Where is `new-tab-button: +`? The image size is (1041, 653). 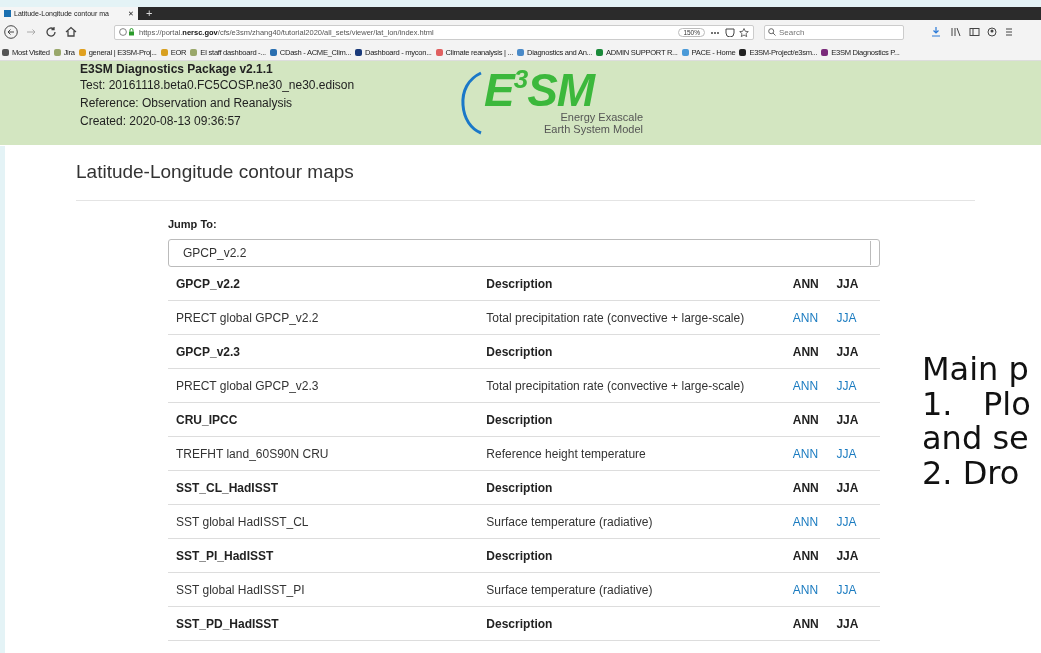 new-tab-button: + is located at coordinates (149, 13).